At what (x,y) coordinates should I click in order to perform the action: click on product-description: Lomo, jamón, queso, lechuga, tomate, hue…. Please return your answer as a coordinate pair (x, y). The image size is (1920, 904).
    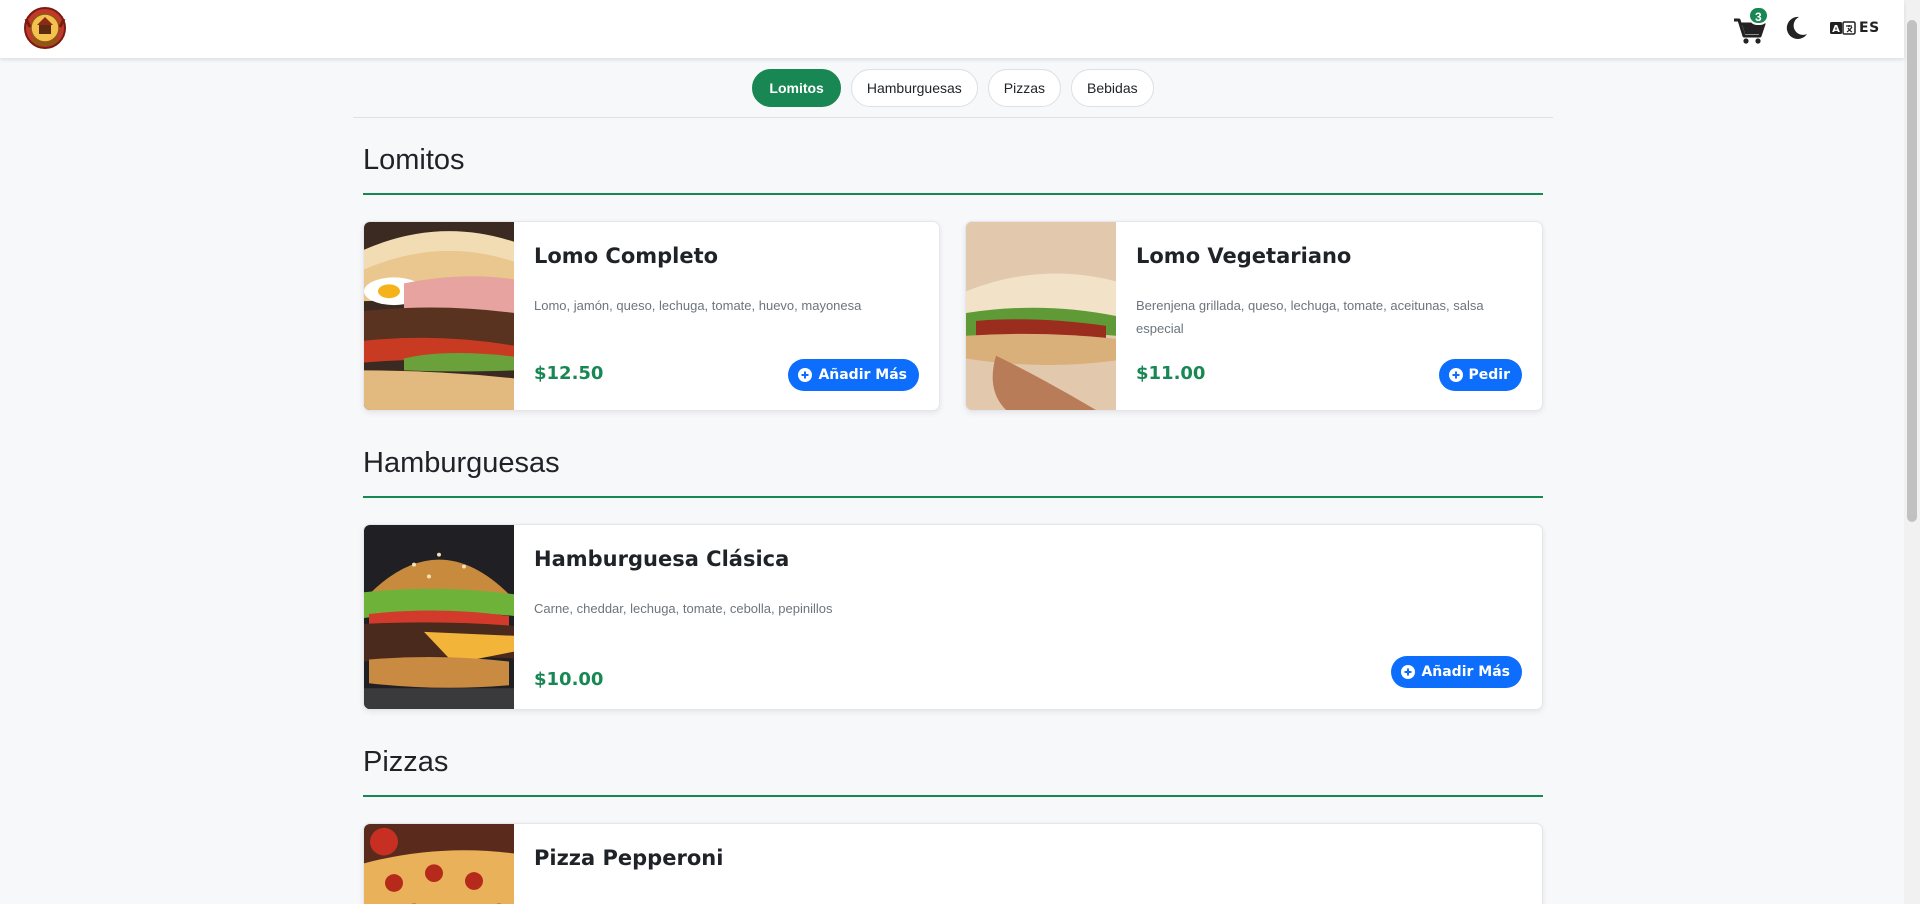
    Looking at the image, I should click on (698, 305).